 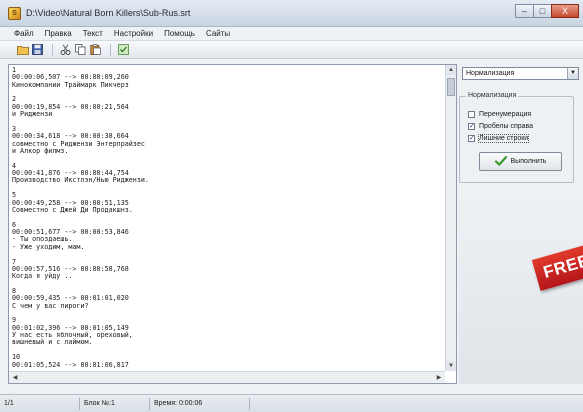 I want to click on status-time: Время: 0:00:06, so click(x=200, y=403).